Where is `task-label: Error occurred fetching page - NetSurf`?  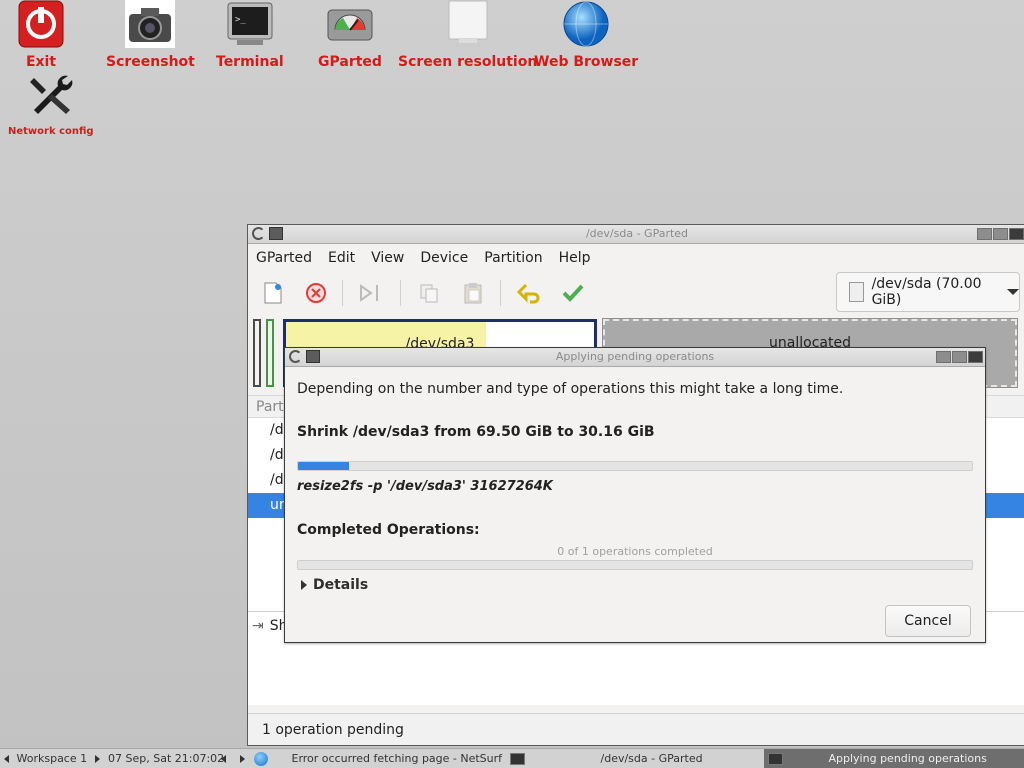
task-label: Error occurred fetching page - NetSurf is located at coordinates (397, 758).